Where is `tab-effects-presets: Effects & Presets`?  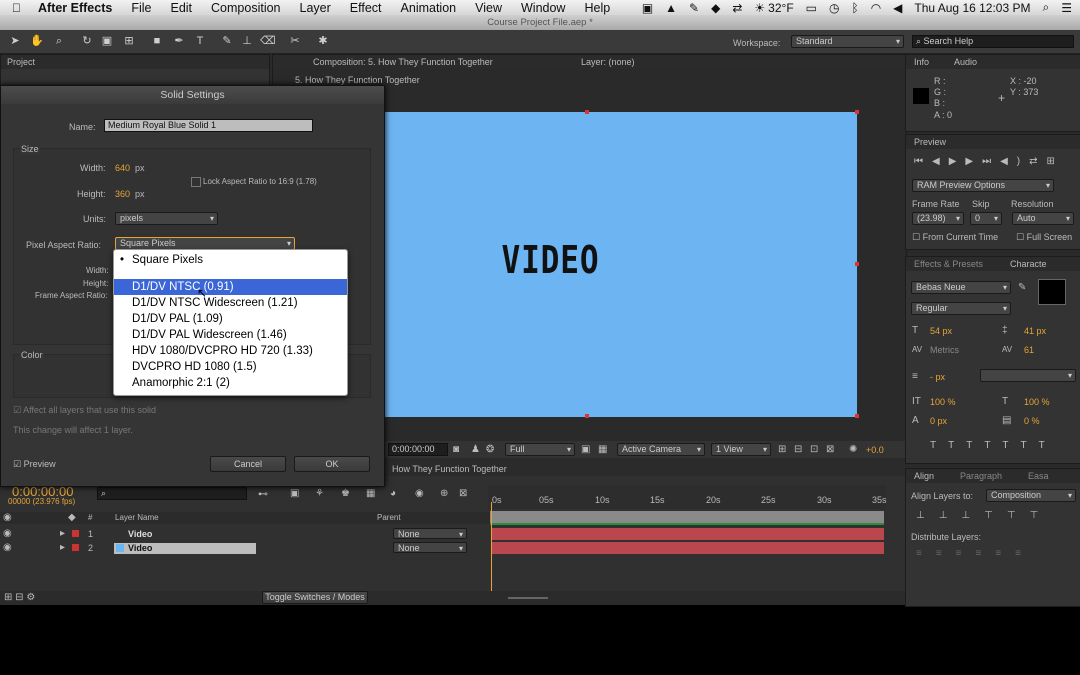
tab-effects-presets: Effects & Presets is located at coordinates (948, 264).